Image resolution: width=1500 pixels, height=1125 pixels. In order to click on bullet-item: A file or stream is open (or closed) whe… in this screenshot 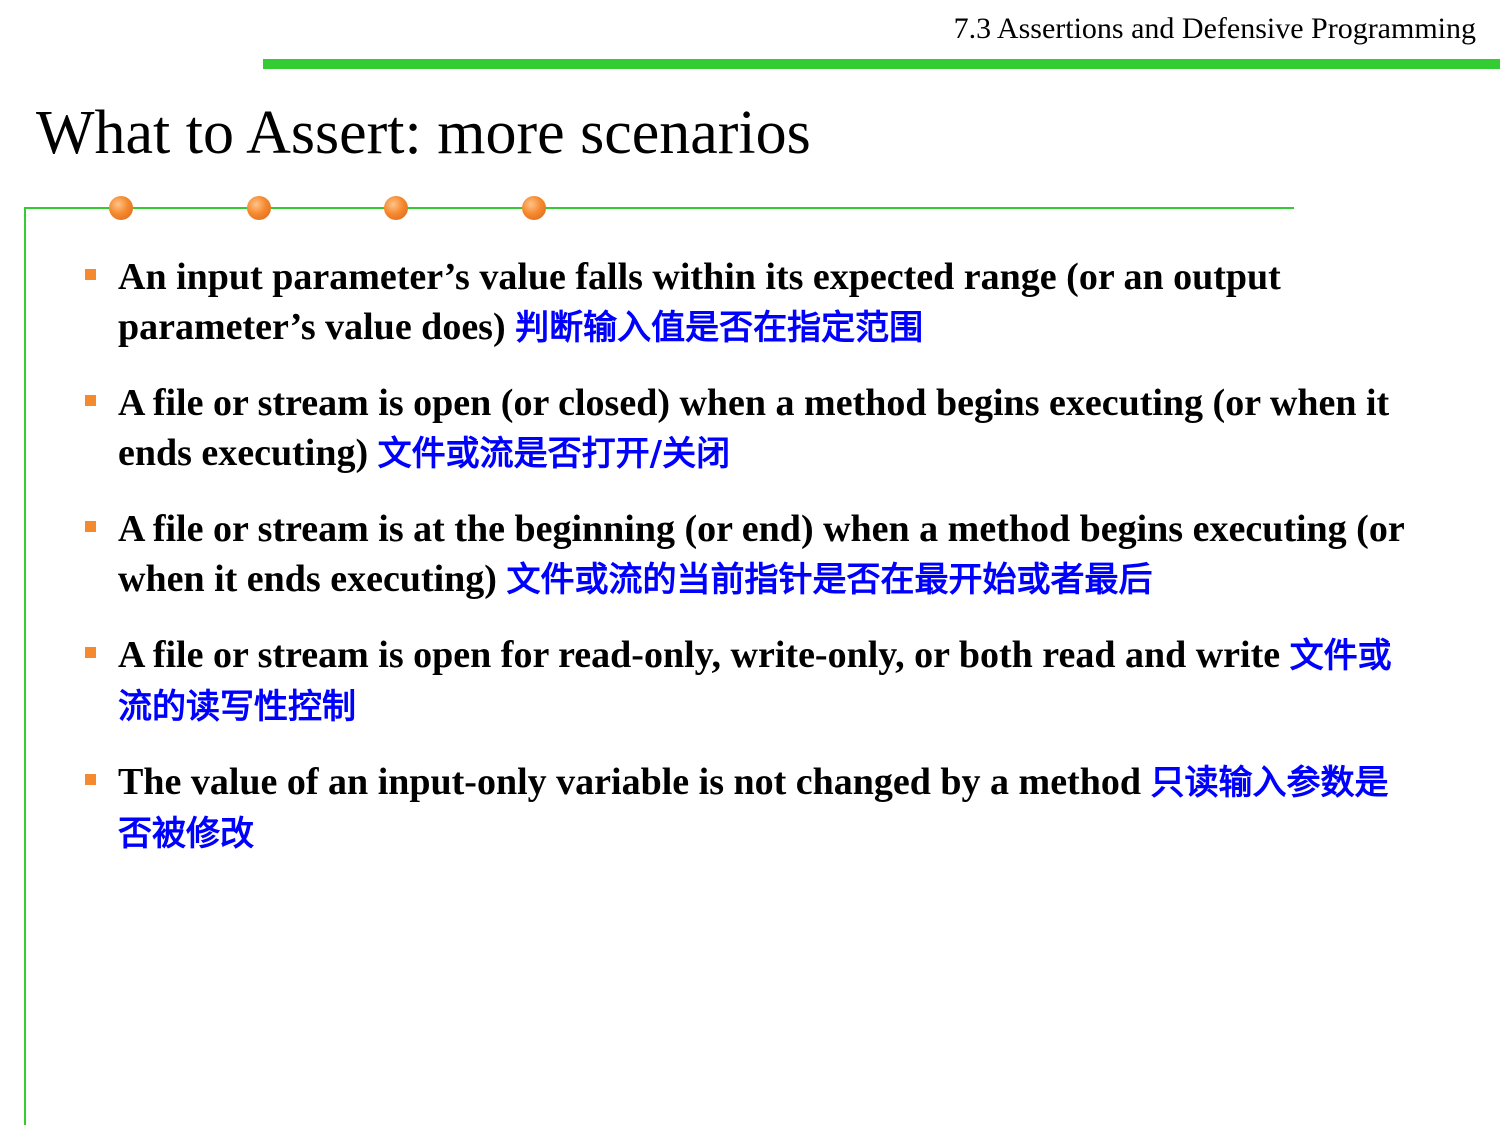, I will do `click(745, 428)`.